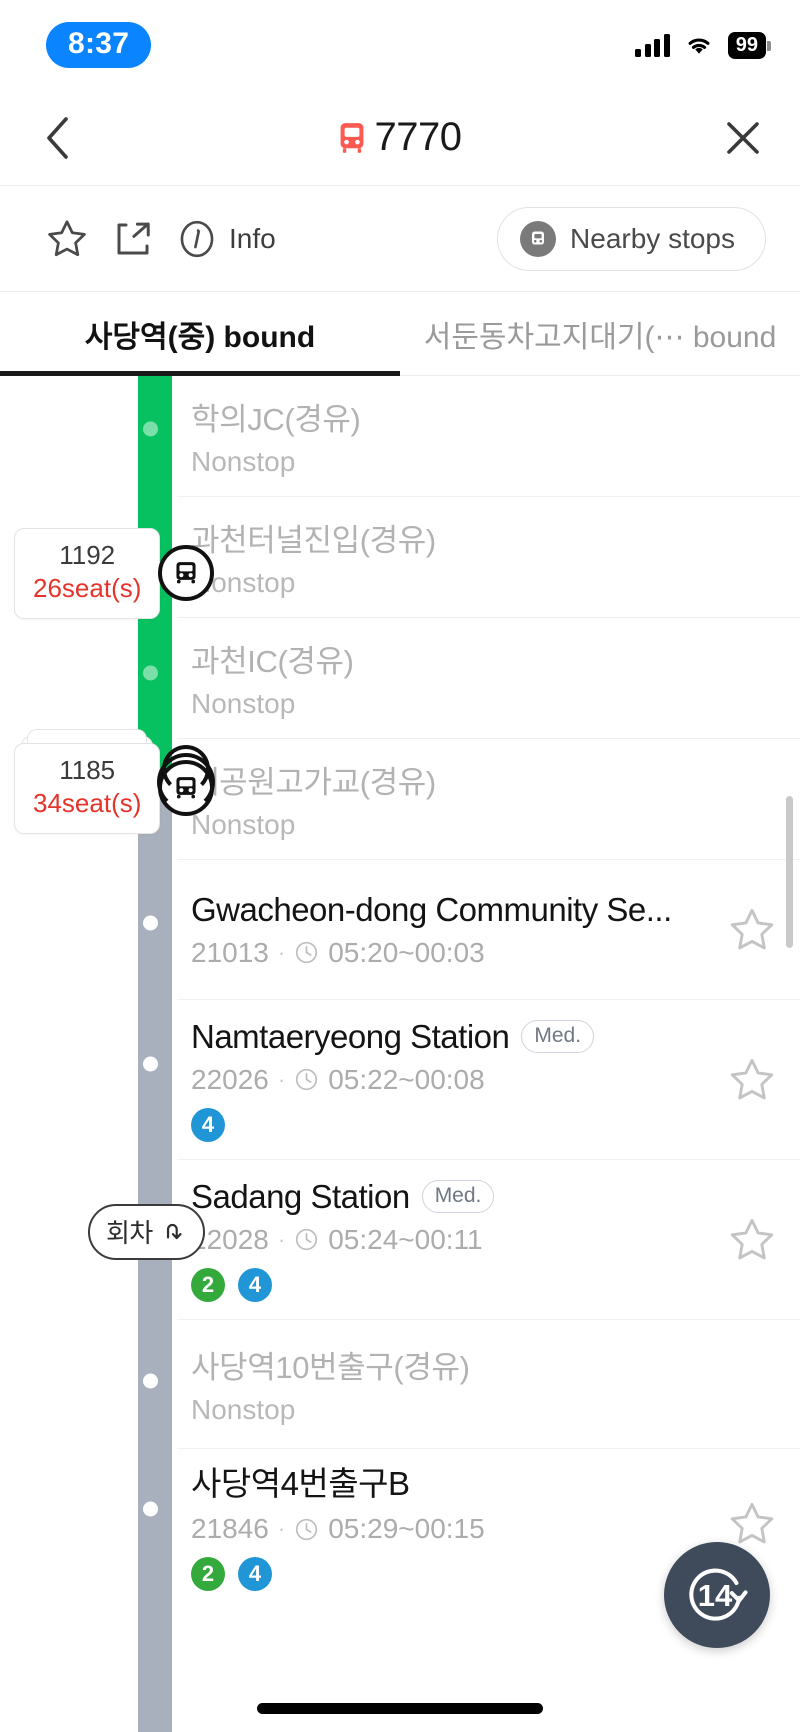  I want to click on stop-hours: 05:20~00:03, so click(406, 952).